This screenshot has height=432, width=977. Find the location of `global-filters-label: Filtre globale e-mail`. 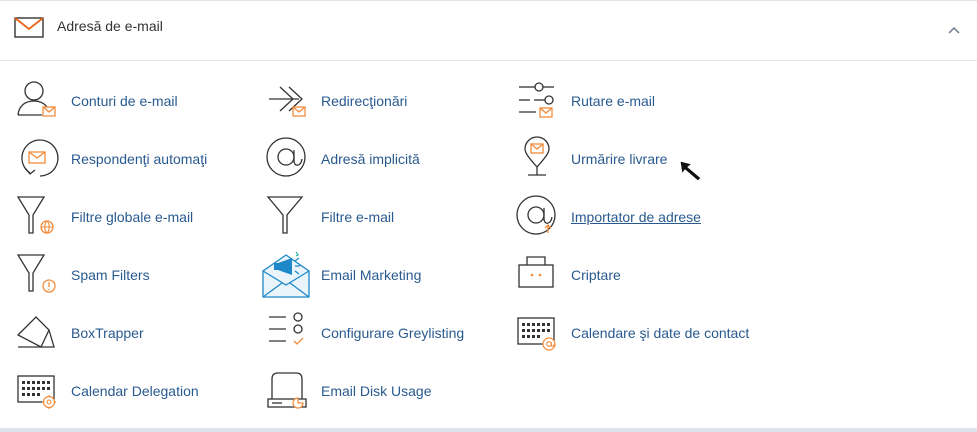

global-filters-label: Filtre globale e-mail is located at coordinates (132, 217).